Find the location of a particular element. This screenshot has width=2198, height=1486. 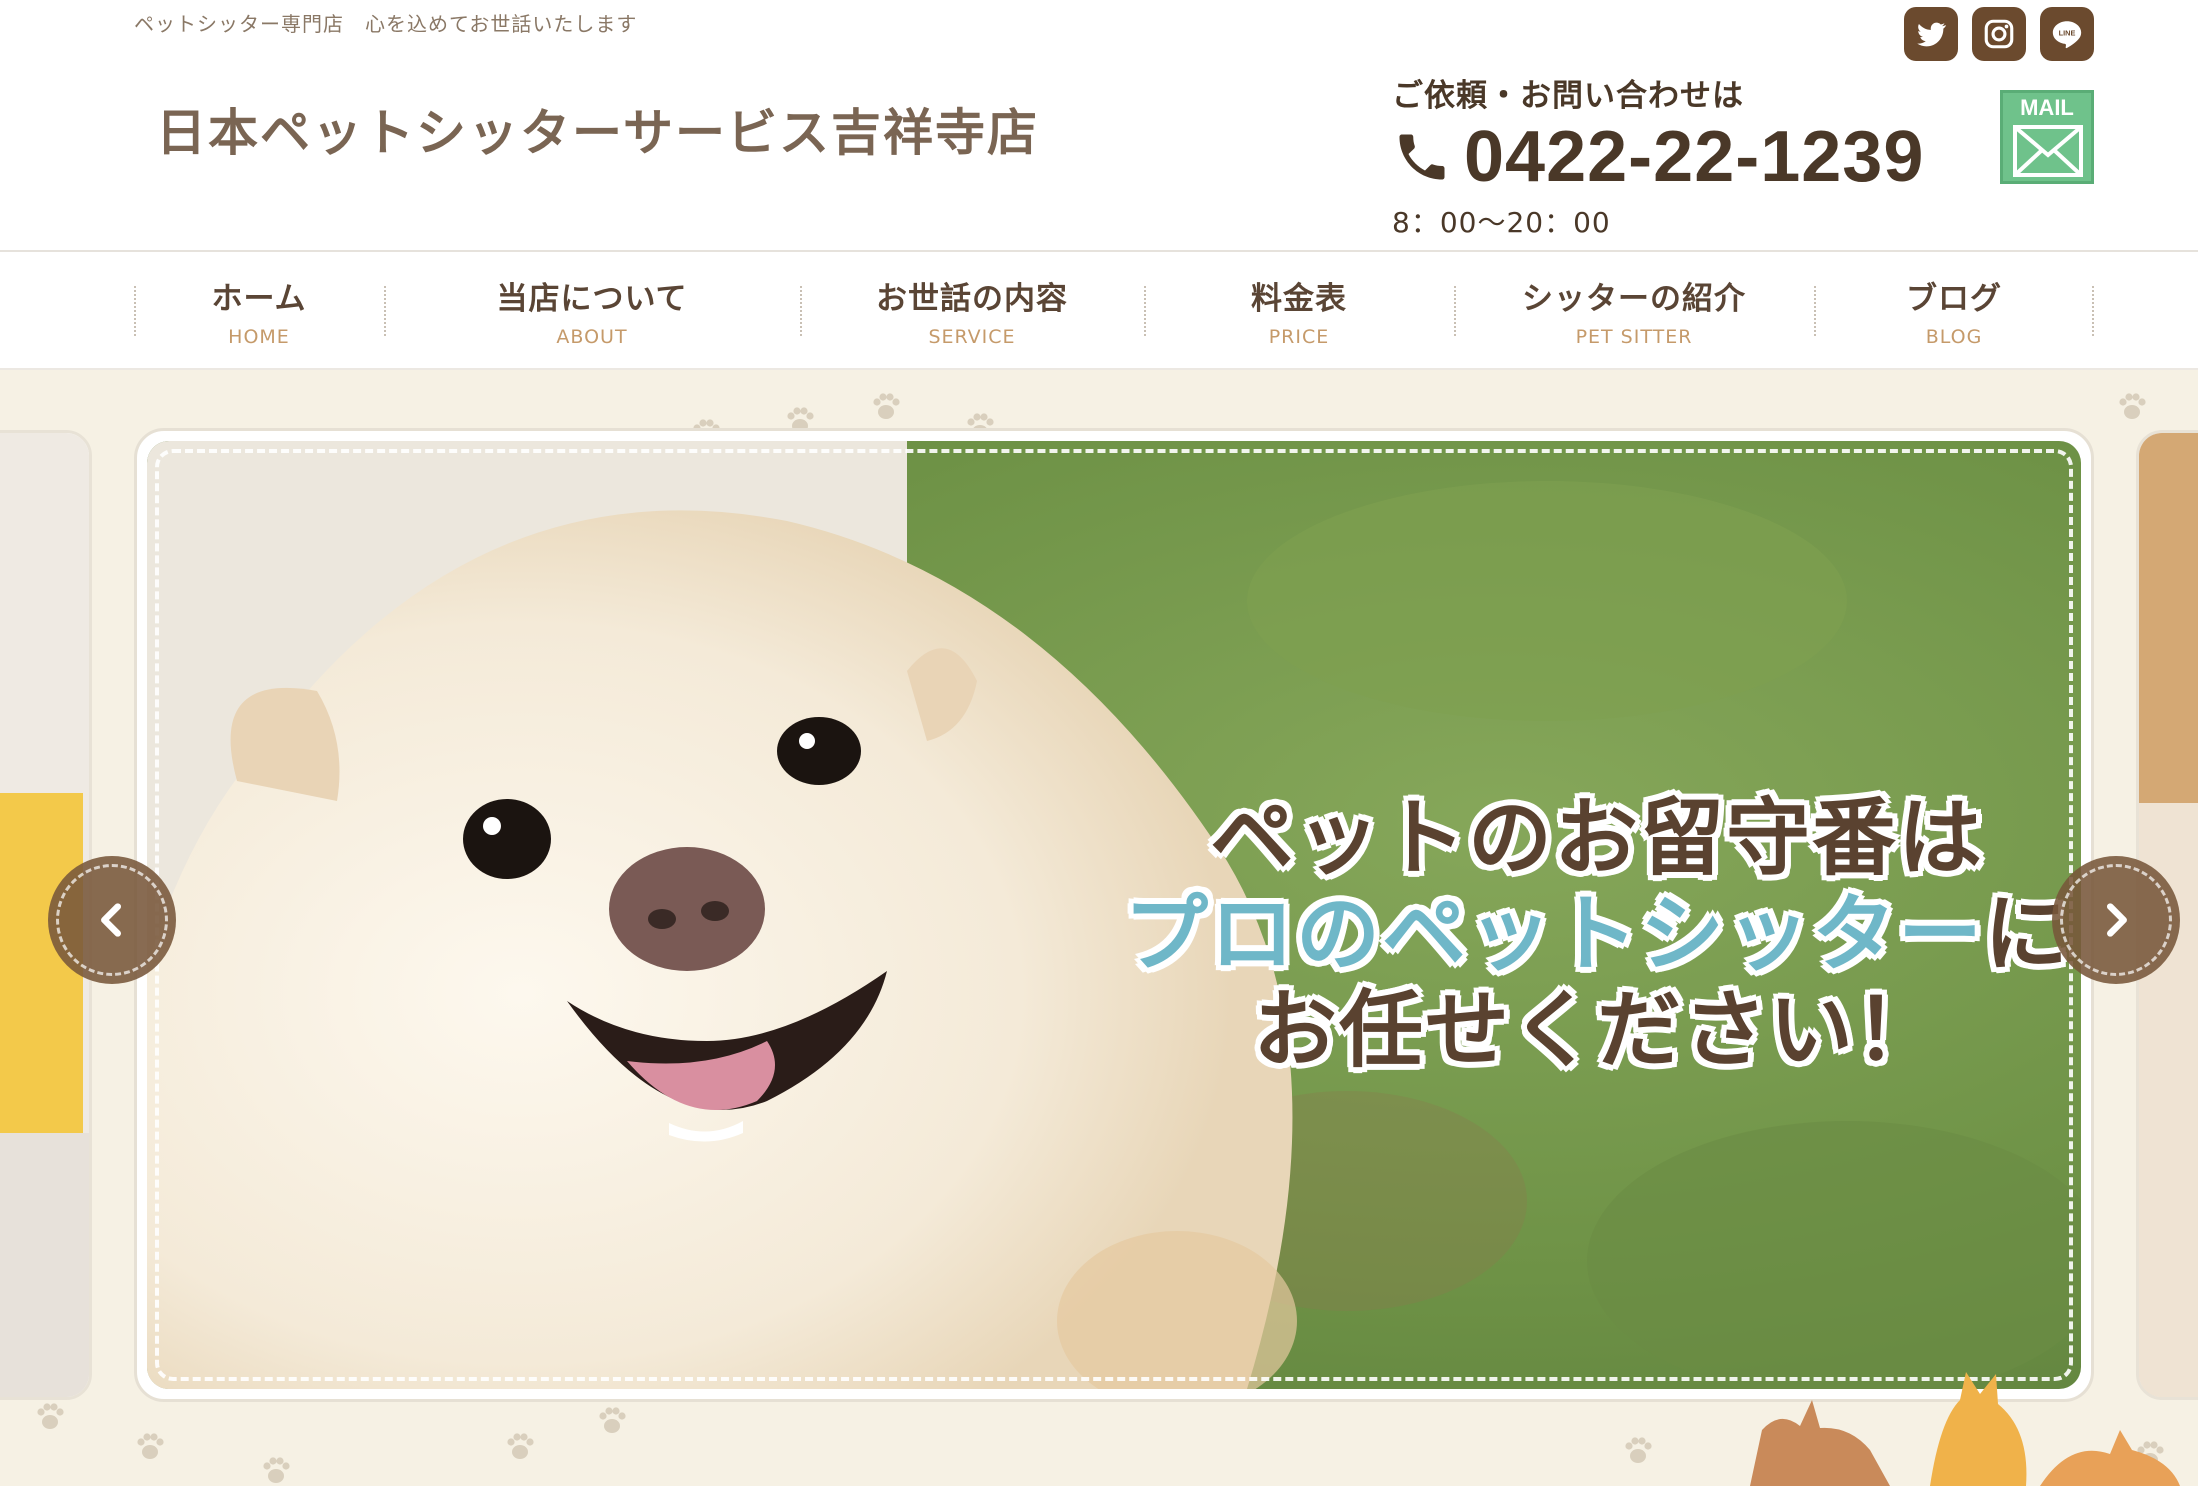

social-links: LINE is located at coordinates (1999, 34).